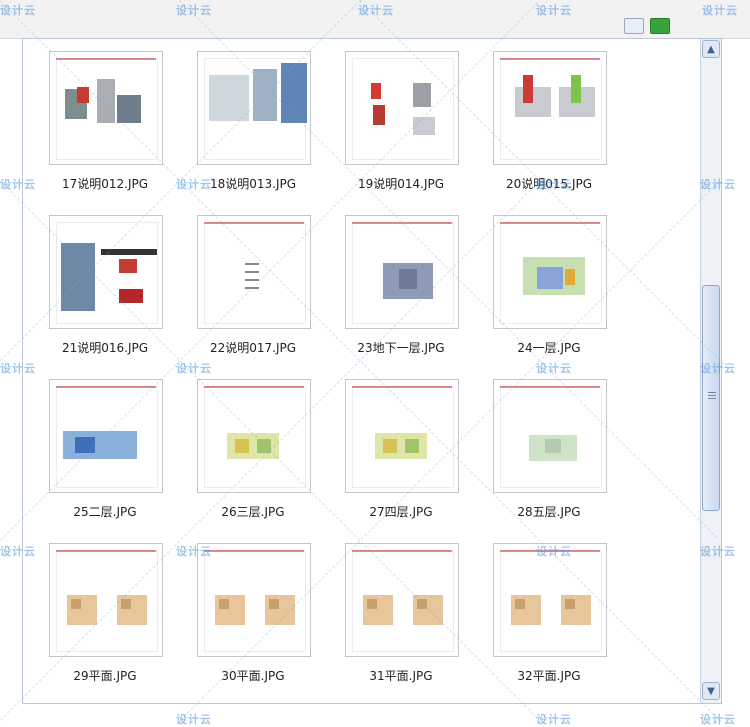 The width and height of the screenshot is (750, 727). Describe the element at coordinates (549, 512) in the screenshot. I see `file-name-label: 28五层.JPG` at that location.